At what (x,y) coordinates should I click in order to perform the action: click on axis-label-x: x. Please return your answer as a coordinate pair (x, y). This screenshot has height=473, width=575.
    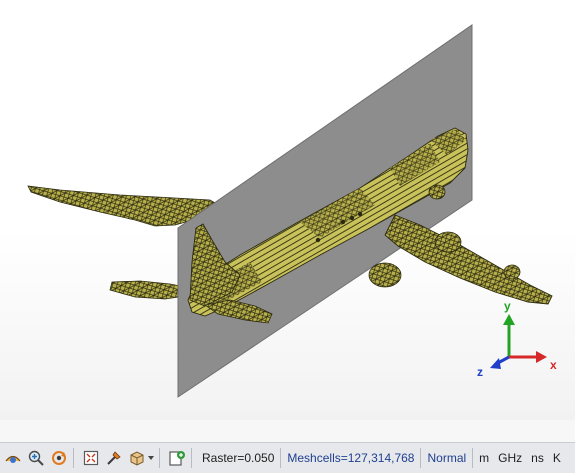
    Looking at the image, I should click on (553, 365).